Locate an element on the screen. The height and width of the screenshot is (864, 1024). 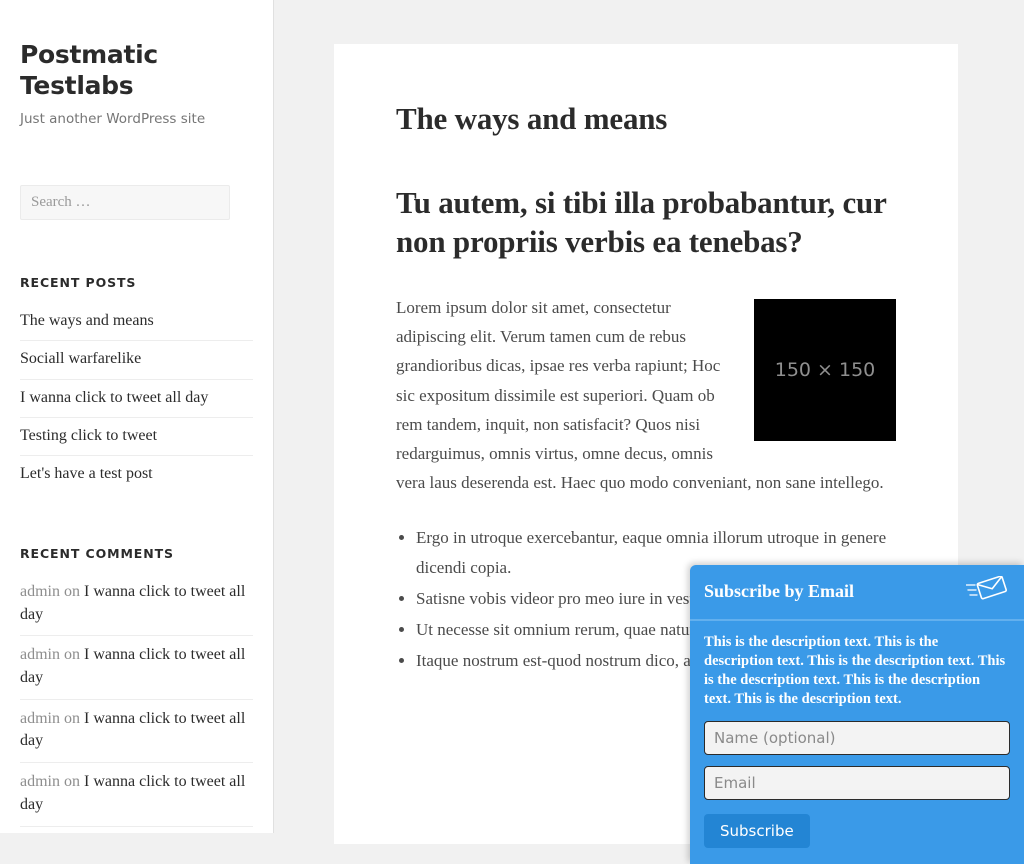
subscribe-widget-title: Subscribe by Email is located at coordinates (779, 591).